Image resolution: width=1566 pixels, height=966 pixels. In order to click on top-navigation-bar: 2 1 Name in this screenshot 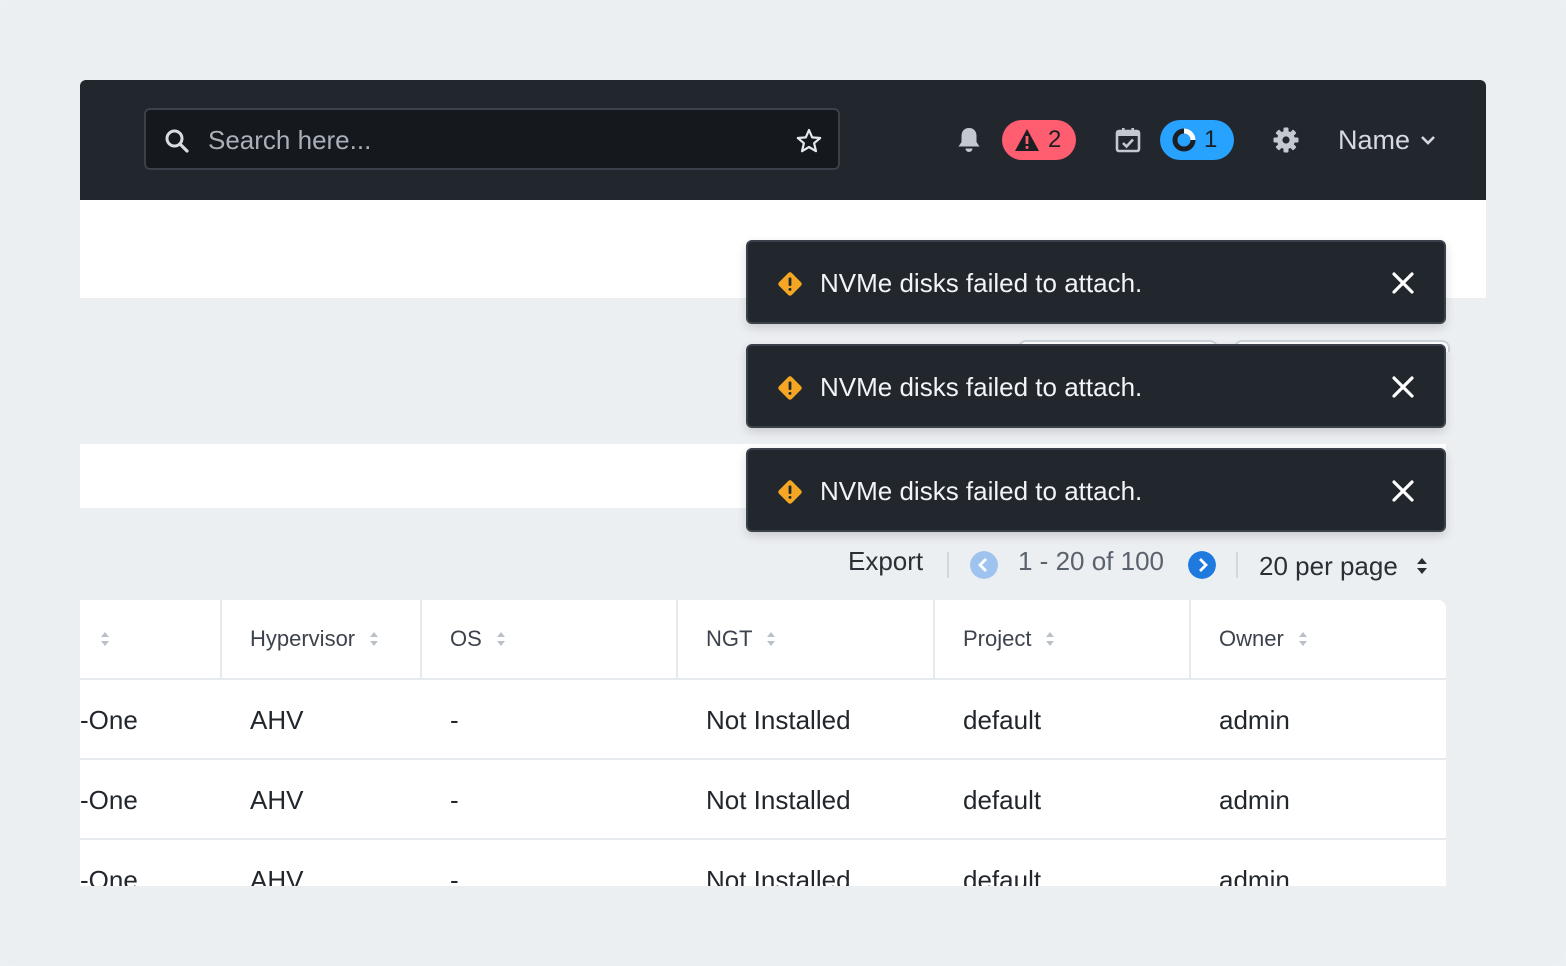, I will do `click(783, 140)`.